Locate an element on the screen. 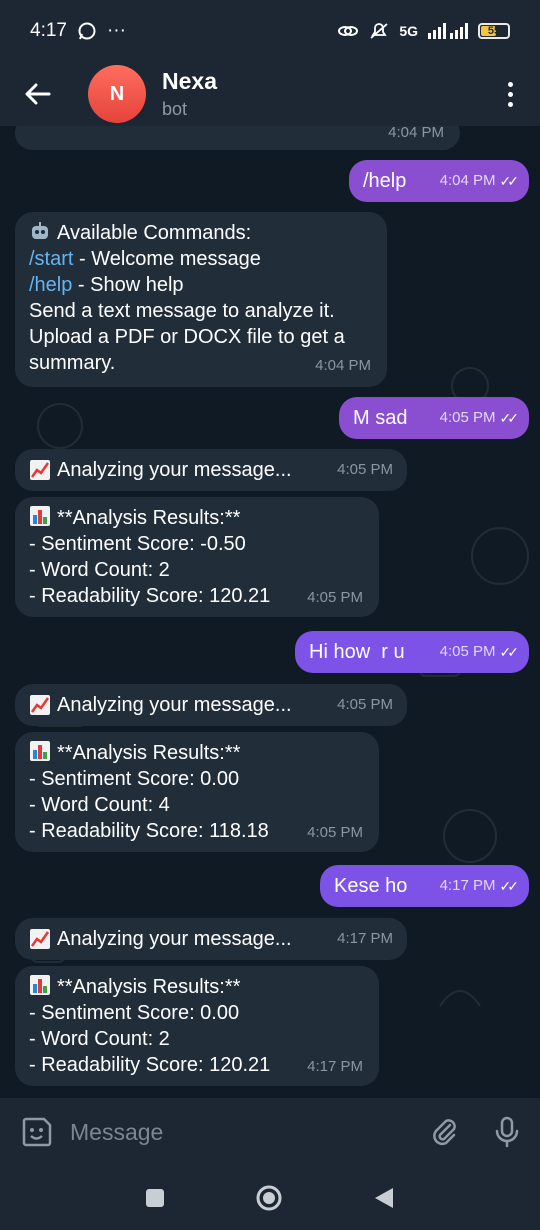 The image size is (540, 1230). message-text: /help is located at coordinates (385, 181).